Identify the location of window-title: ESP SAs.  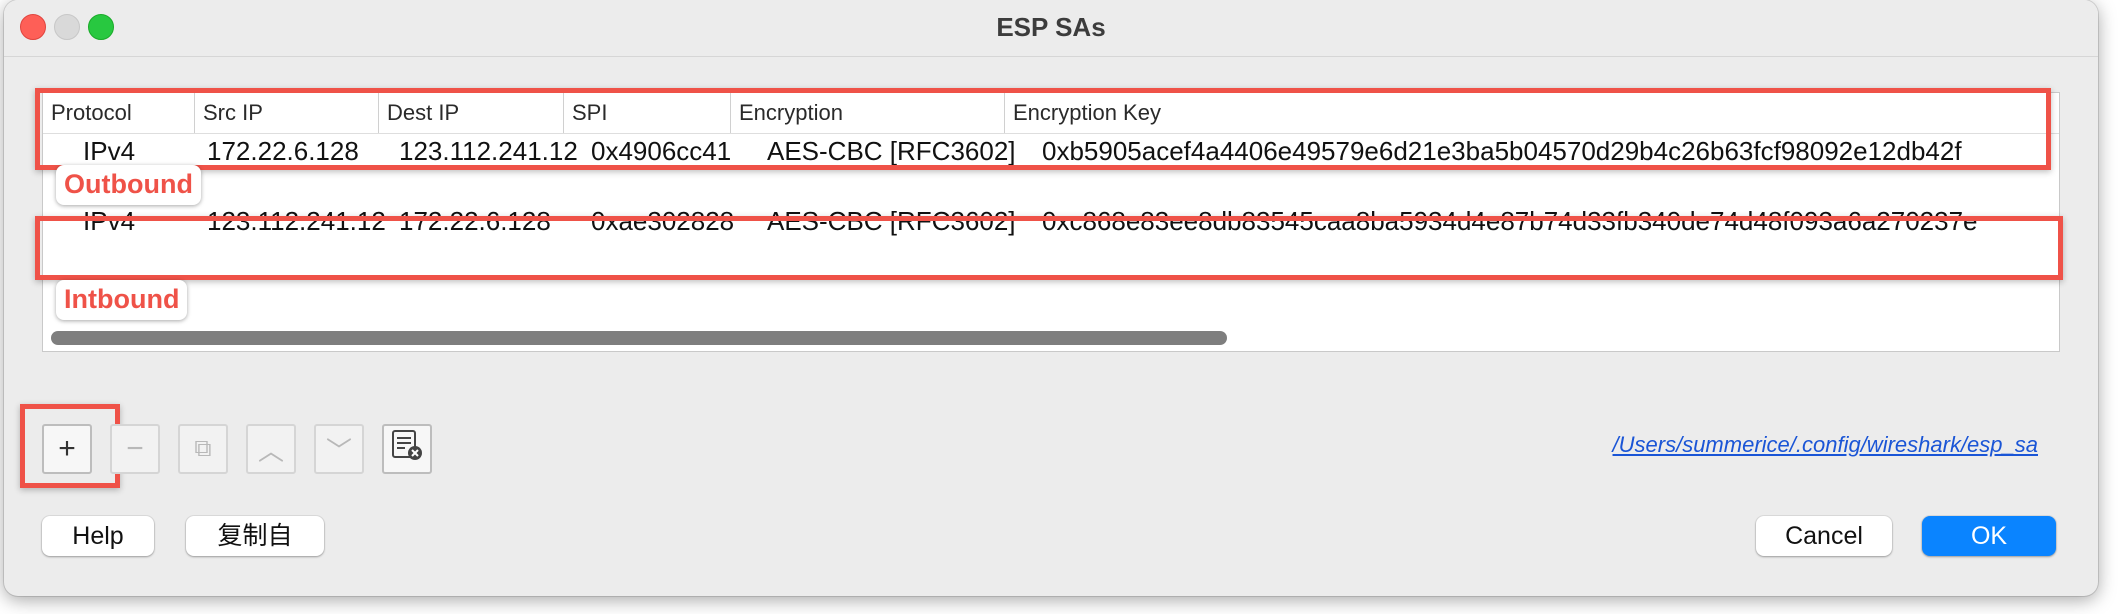
(1051, 27).